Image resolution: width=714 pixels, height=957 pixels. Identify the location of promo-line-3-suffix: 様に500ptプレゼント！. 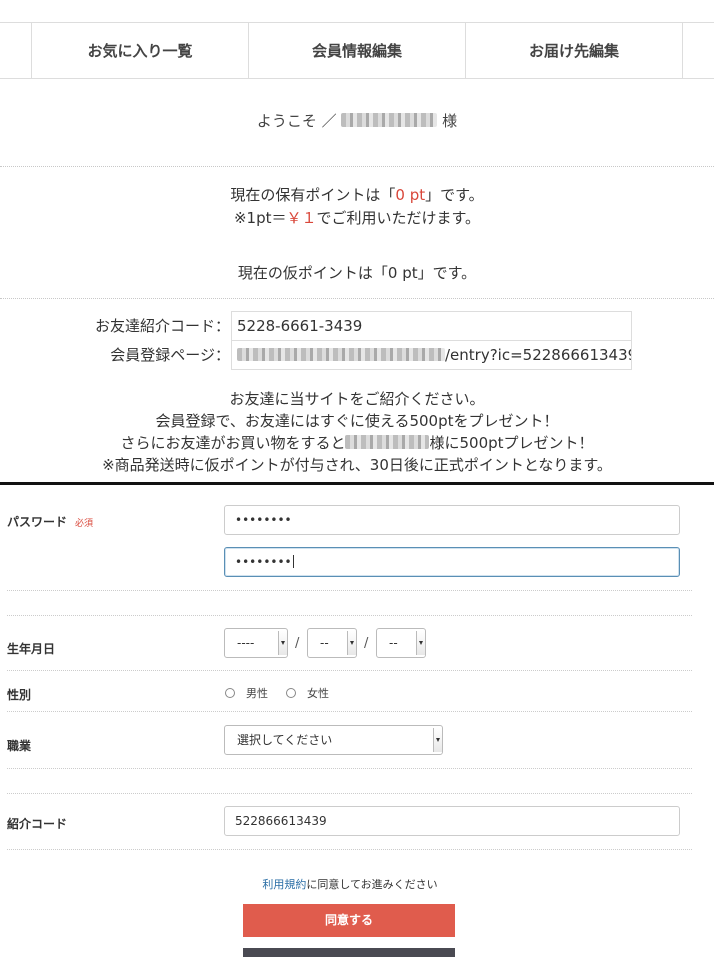
(511, 443).